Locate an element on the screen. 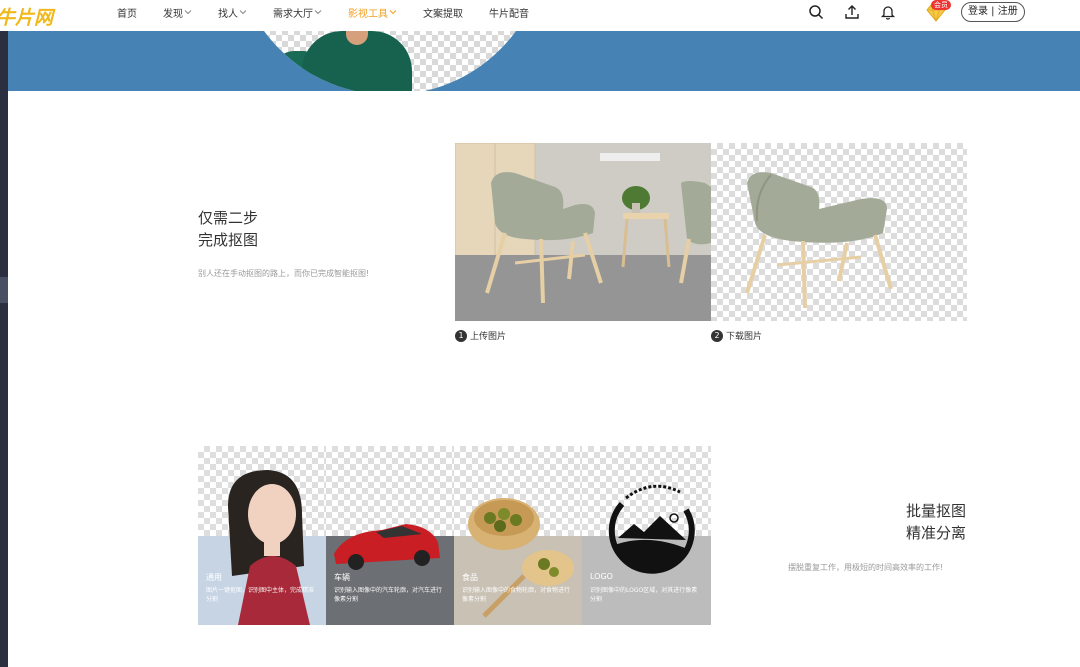 The height and width of the screenshot is (667, 1080). chair-original-image is located at coordinates (583, 232).